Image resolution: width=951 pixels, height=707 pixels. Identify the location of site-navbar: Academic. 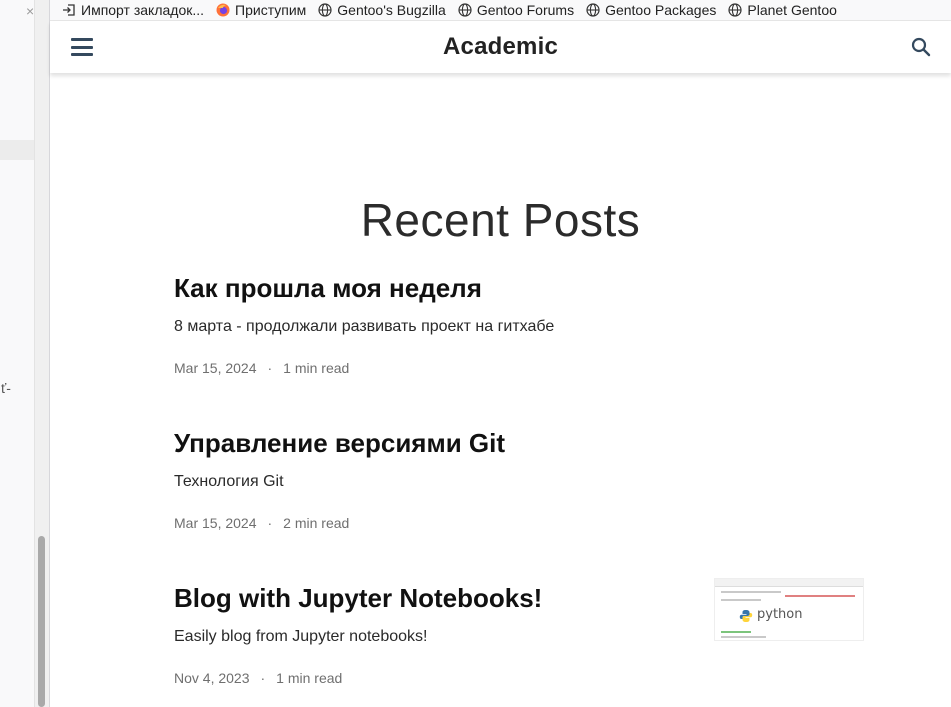
(500, 47).